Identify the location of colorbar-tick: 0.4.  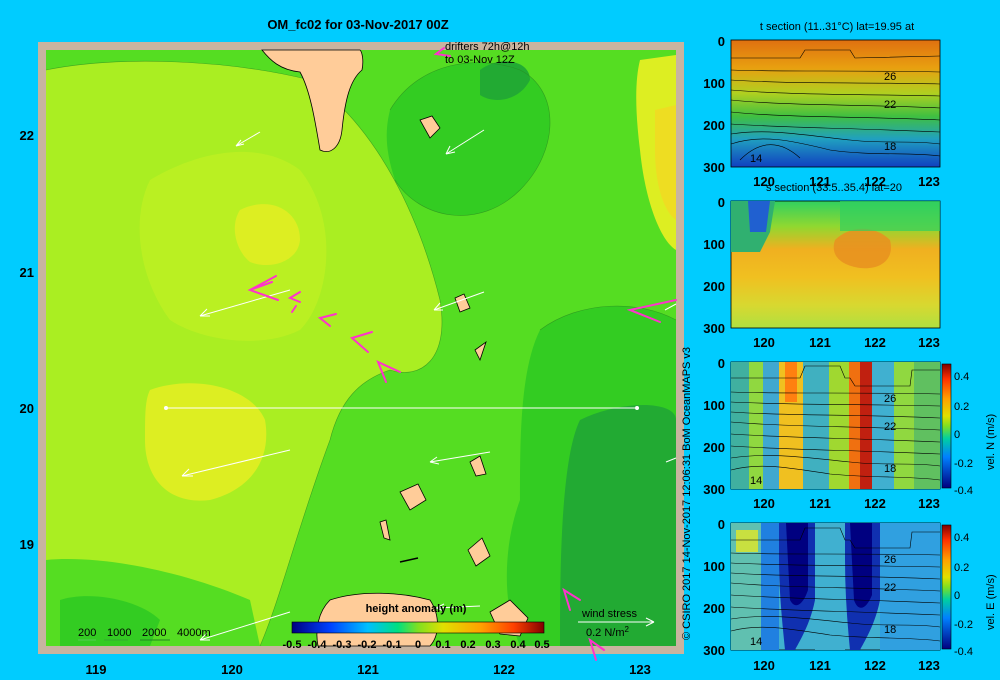
(518, 645).